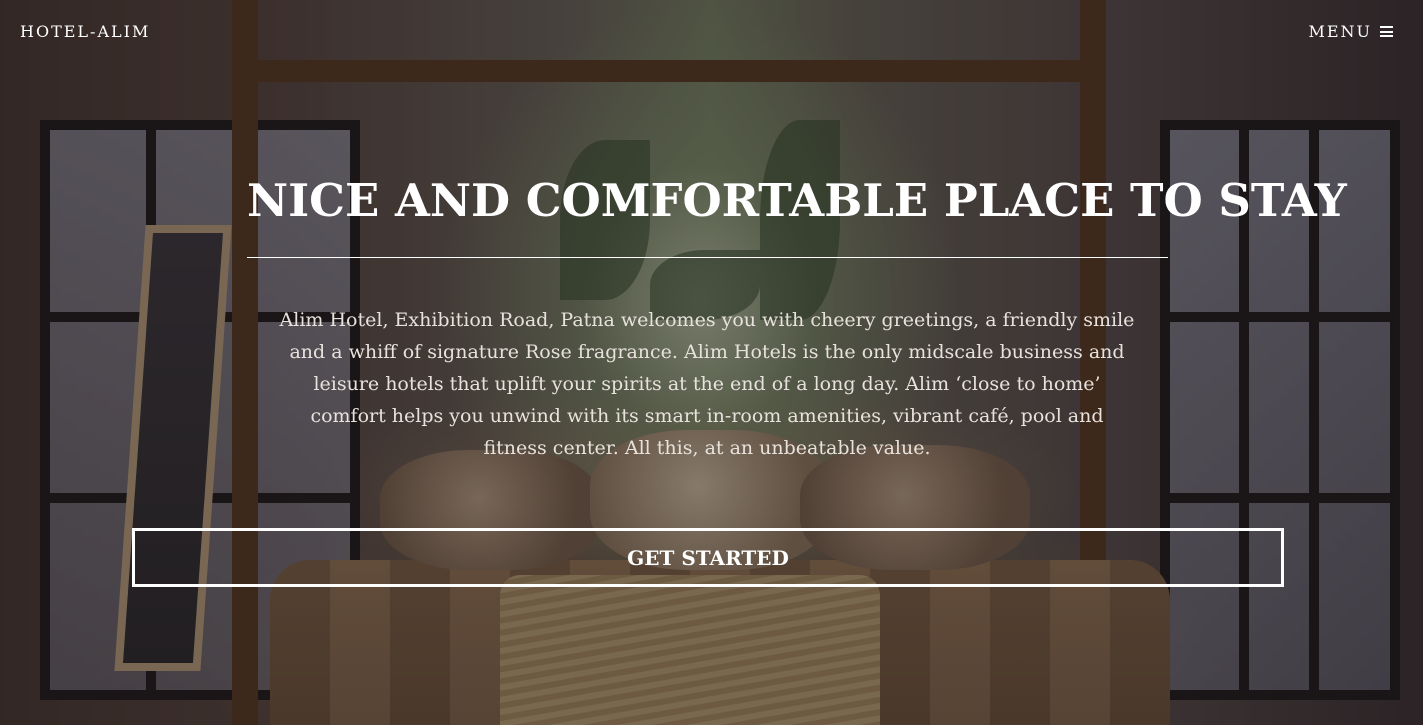  I want to click on headline-divider, so click(707, 257).